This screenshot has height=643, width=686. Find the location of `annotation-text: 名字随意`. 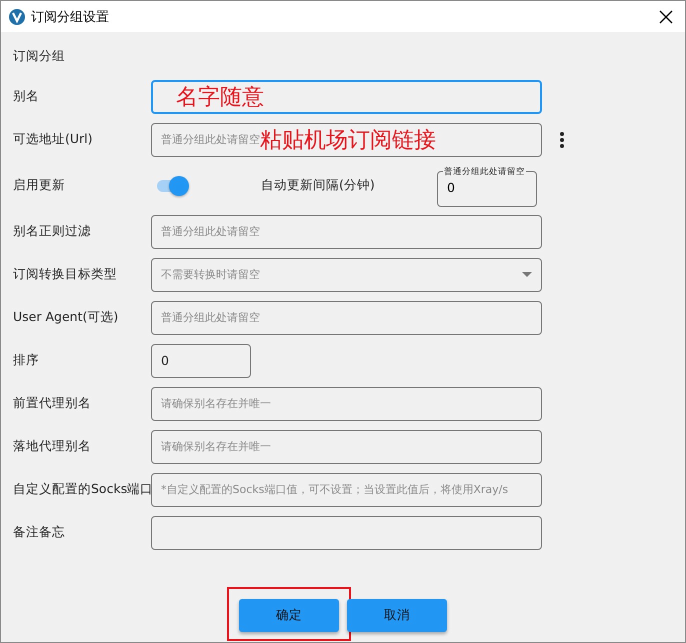

annotation-text: 名字随意 is located at coordinates (220, 98).